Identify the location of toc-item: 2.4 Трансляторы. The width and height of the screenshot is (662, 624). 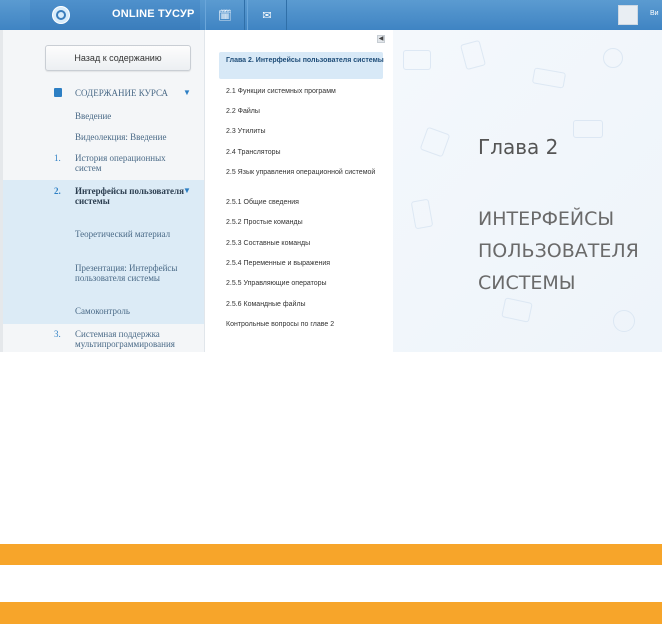
(306, 153).